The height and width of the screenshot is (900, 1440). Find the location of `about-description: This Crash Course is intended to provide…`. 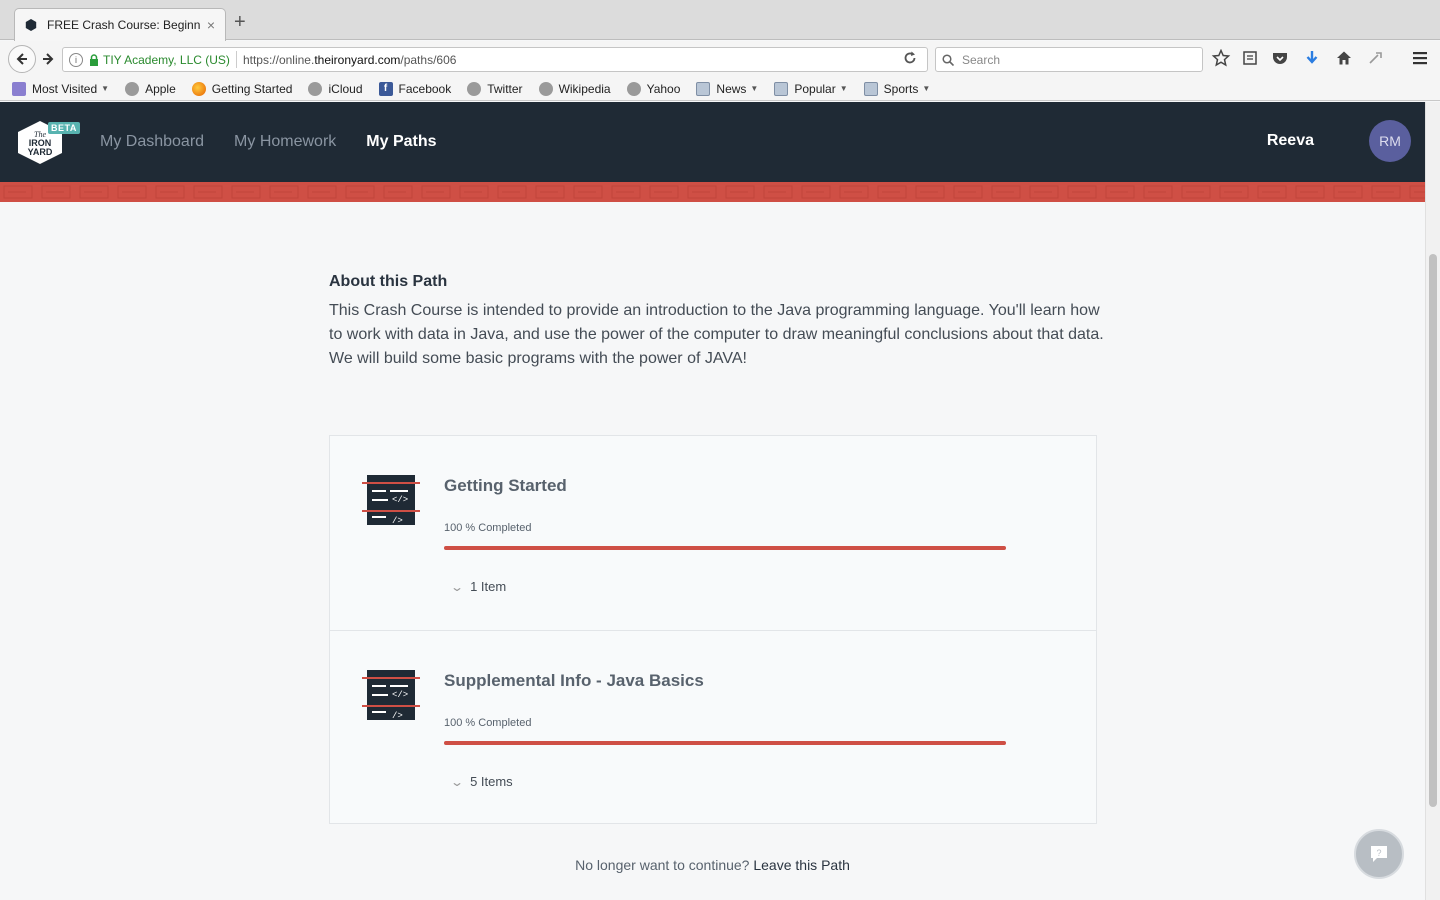

about-description: This Crash Course is intended to provide… is located at coordinates (716, 334).